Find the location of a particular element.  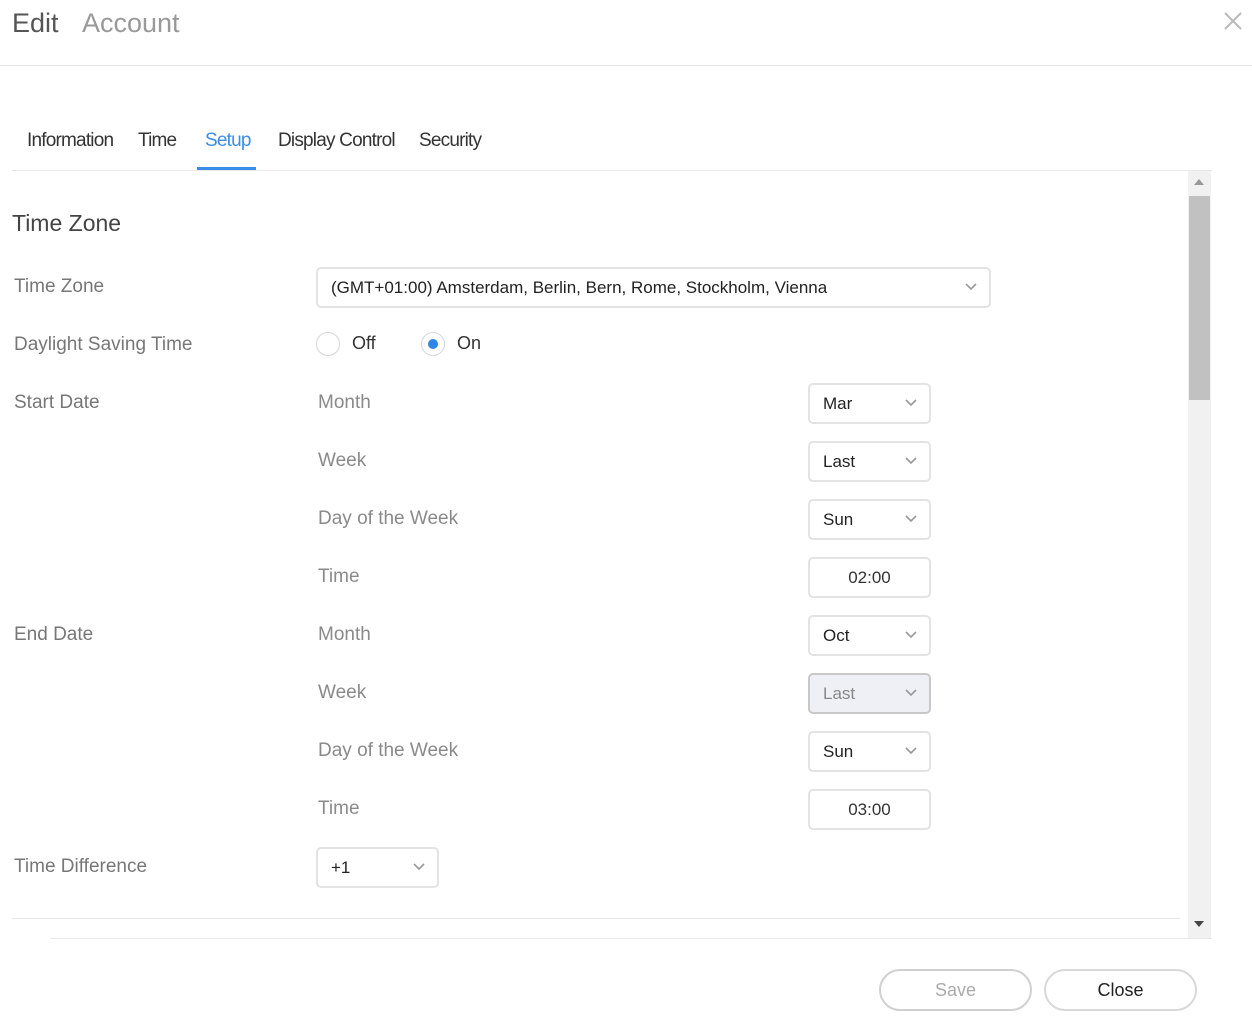

active-tab-indicator is located at coordinates (226, 168).